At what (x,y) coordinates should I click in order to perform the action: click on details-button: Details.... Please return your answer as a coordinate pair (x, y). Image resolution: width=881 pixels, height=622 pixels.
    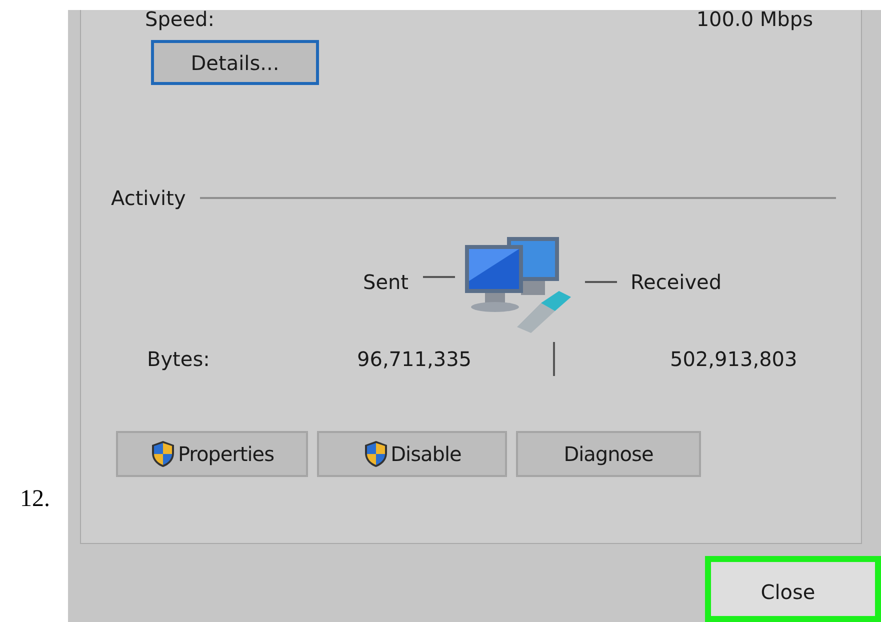
    Looking at the image, I should click on (235, 62).